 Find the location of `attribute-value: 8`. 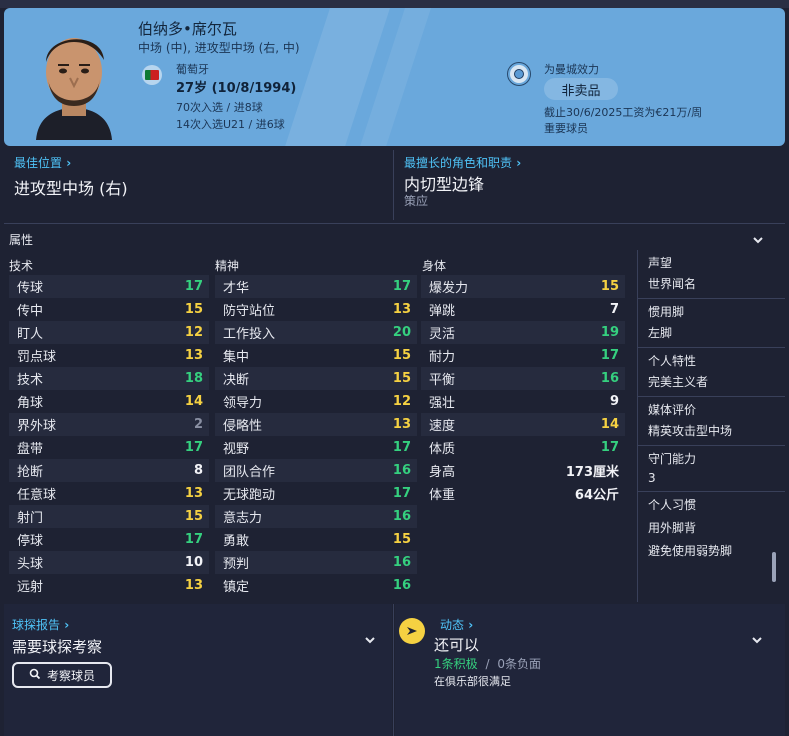

attribute-value: 8 is located at coordinates (198, 470).